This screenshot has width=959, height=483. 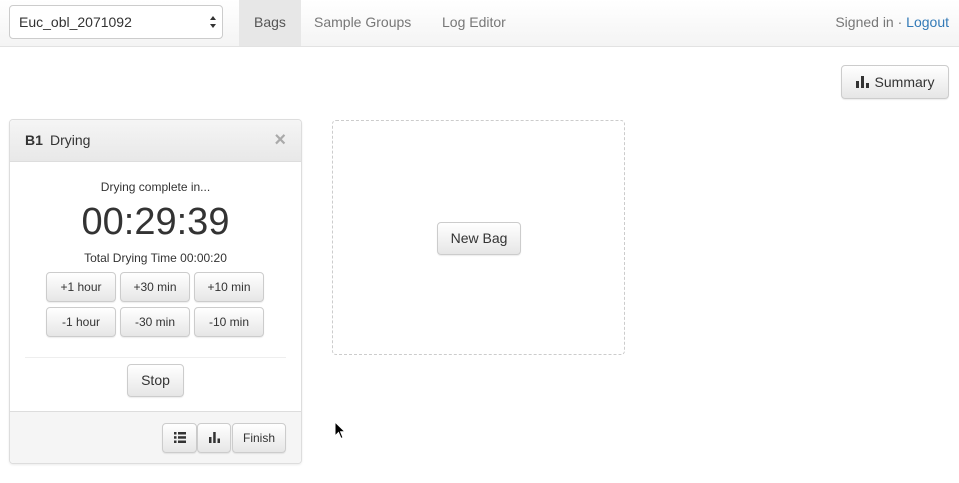 I want to click on stop-button: Stop, so click(x=155, y=380).